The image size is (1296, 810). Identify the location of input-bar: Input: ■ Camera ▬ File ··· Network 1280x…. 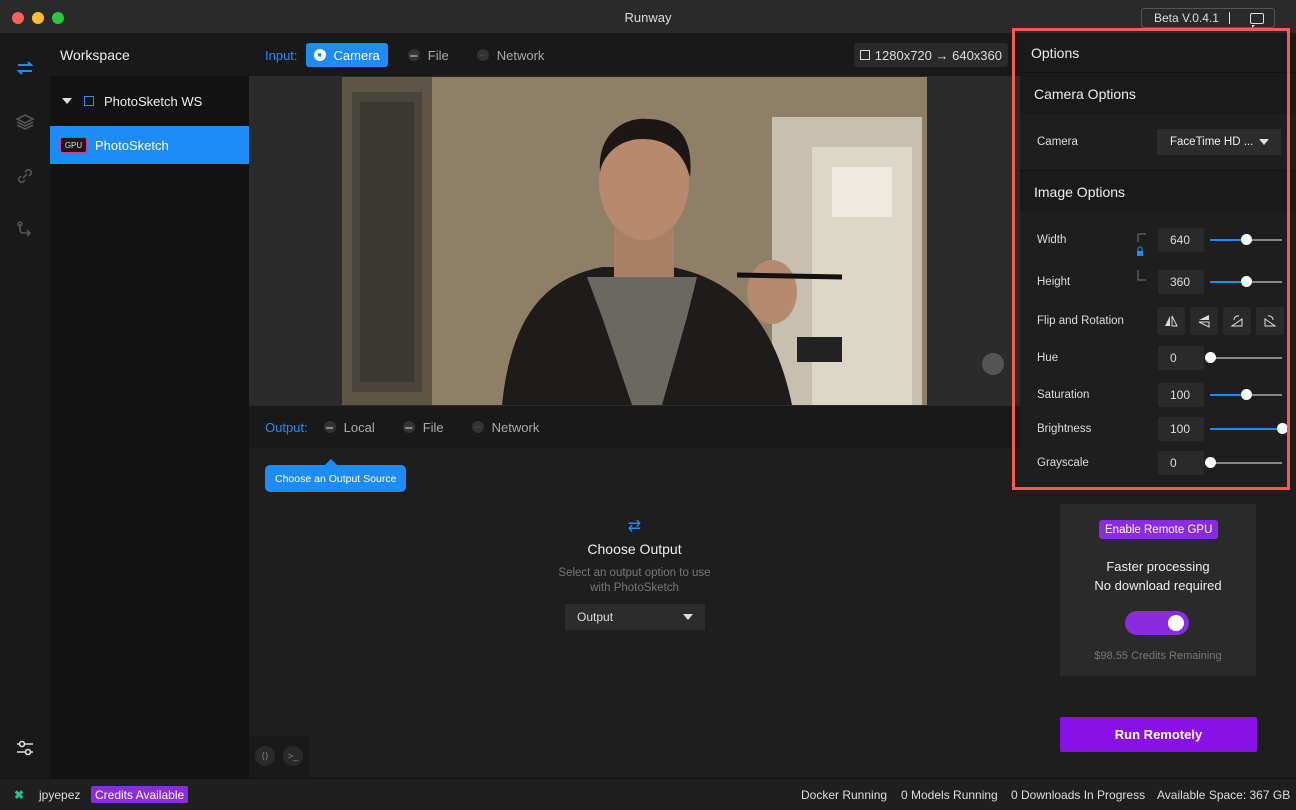
(634, 55).